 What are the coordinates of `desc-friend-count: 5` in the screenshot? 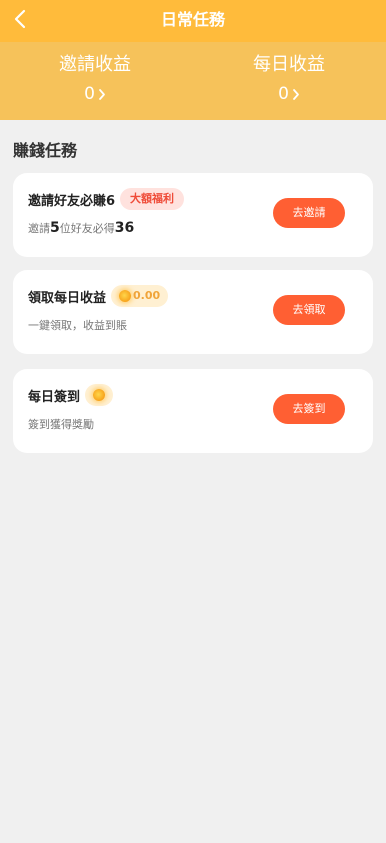 It's located at (55, 228).